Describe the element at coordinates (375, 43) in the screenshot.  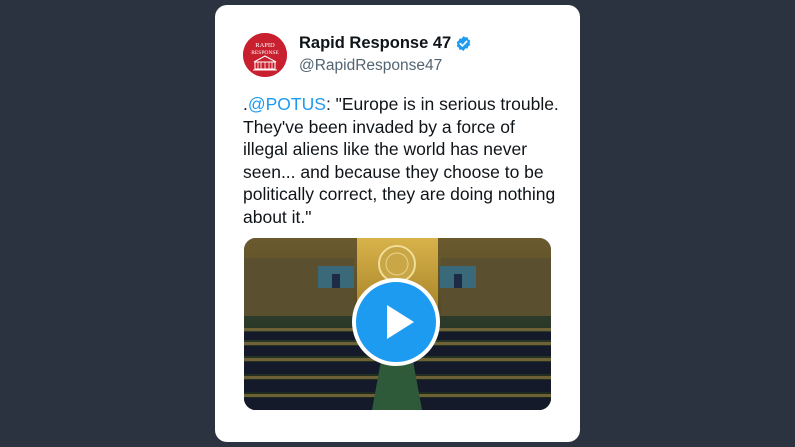
I see `author-name-text: Rapid Response 47` at that location.